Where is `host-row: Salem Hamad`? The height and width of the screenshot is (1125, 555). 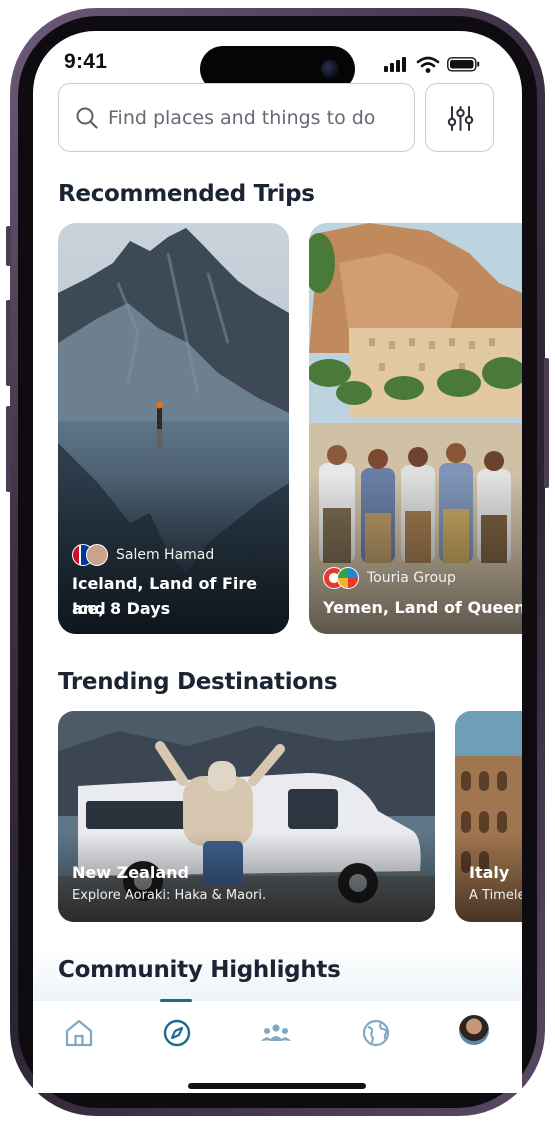
host-row: Salem Hamad is located at coordinates (143, 555).